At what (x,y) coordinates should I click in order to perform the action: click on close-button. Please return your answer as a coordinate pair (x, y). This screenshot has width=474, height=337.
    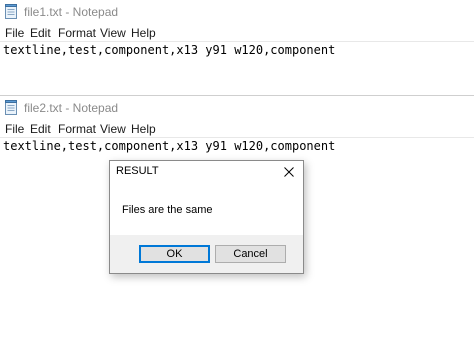
    Looking at the image, I should click on (289, 171).